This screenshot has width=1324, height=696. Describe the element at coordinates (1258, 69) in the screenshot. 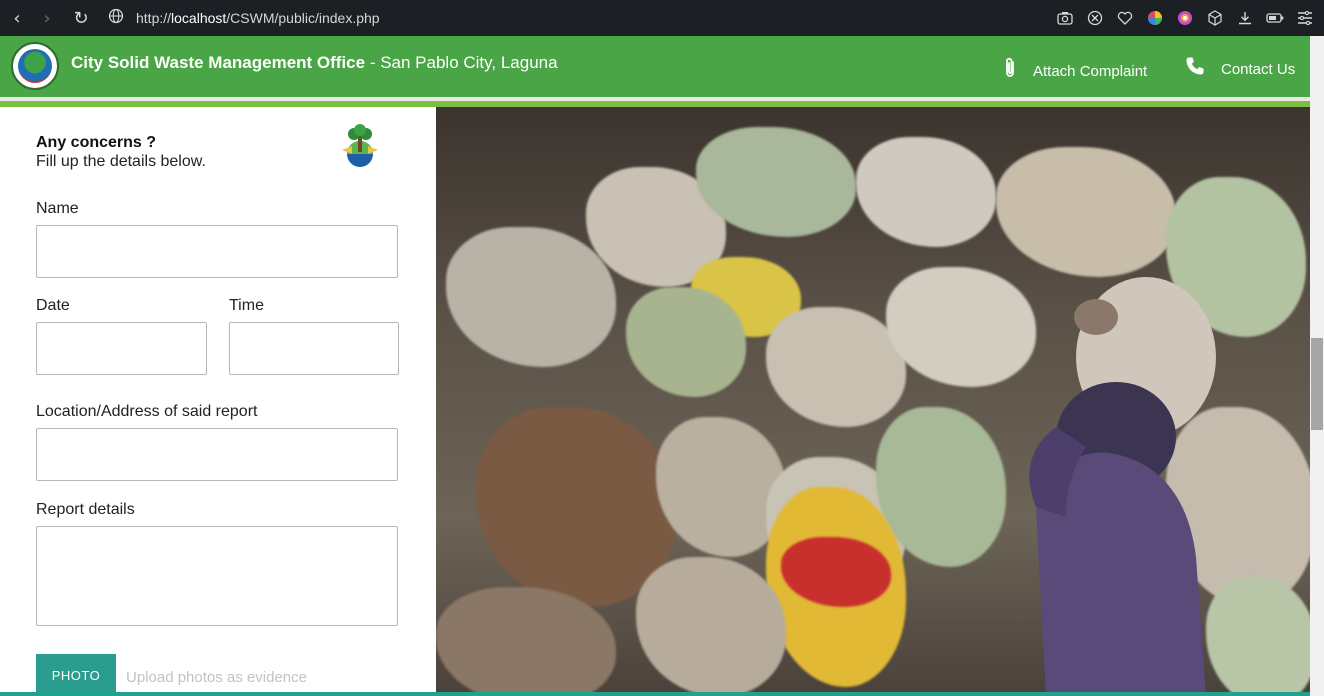

I see `contact-us-label: Contact Us` at that location.